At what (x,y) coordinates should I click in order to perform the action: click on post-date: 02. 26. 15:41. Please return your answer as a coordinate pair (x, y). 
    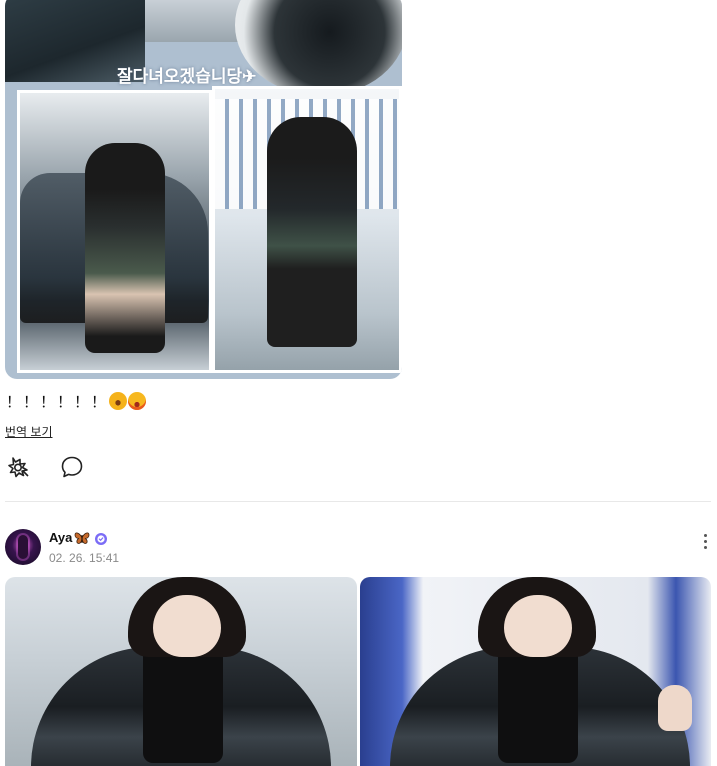
    Looking at the image, I should click on (84, 558).